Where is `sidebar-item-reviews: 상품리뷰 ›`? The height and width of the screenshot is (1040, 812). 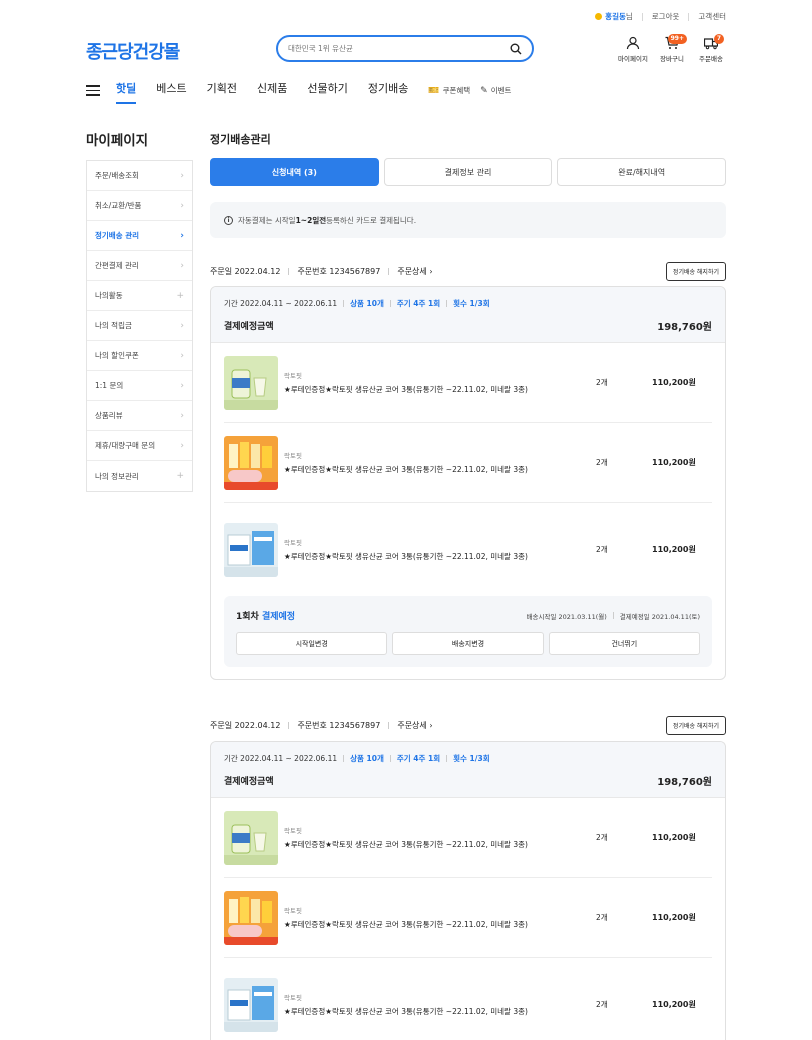 sidebar-item-reviews: 상품리뷰 › is located at coordinates (139, 416).